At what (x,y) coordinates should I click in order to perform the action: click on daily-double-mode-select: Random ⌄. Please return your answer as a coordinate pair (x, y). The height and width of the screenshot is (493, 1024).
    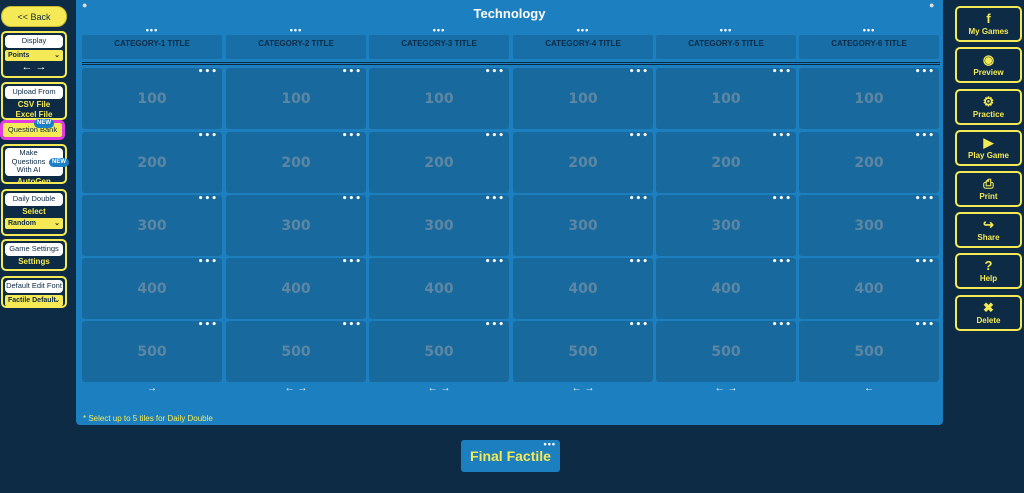
    Looking at the image, I should click on (34, 223).